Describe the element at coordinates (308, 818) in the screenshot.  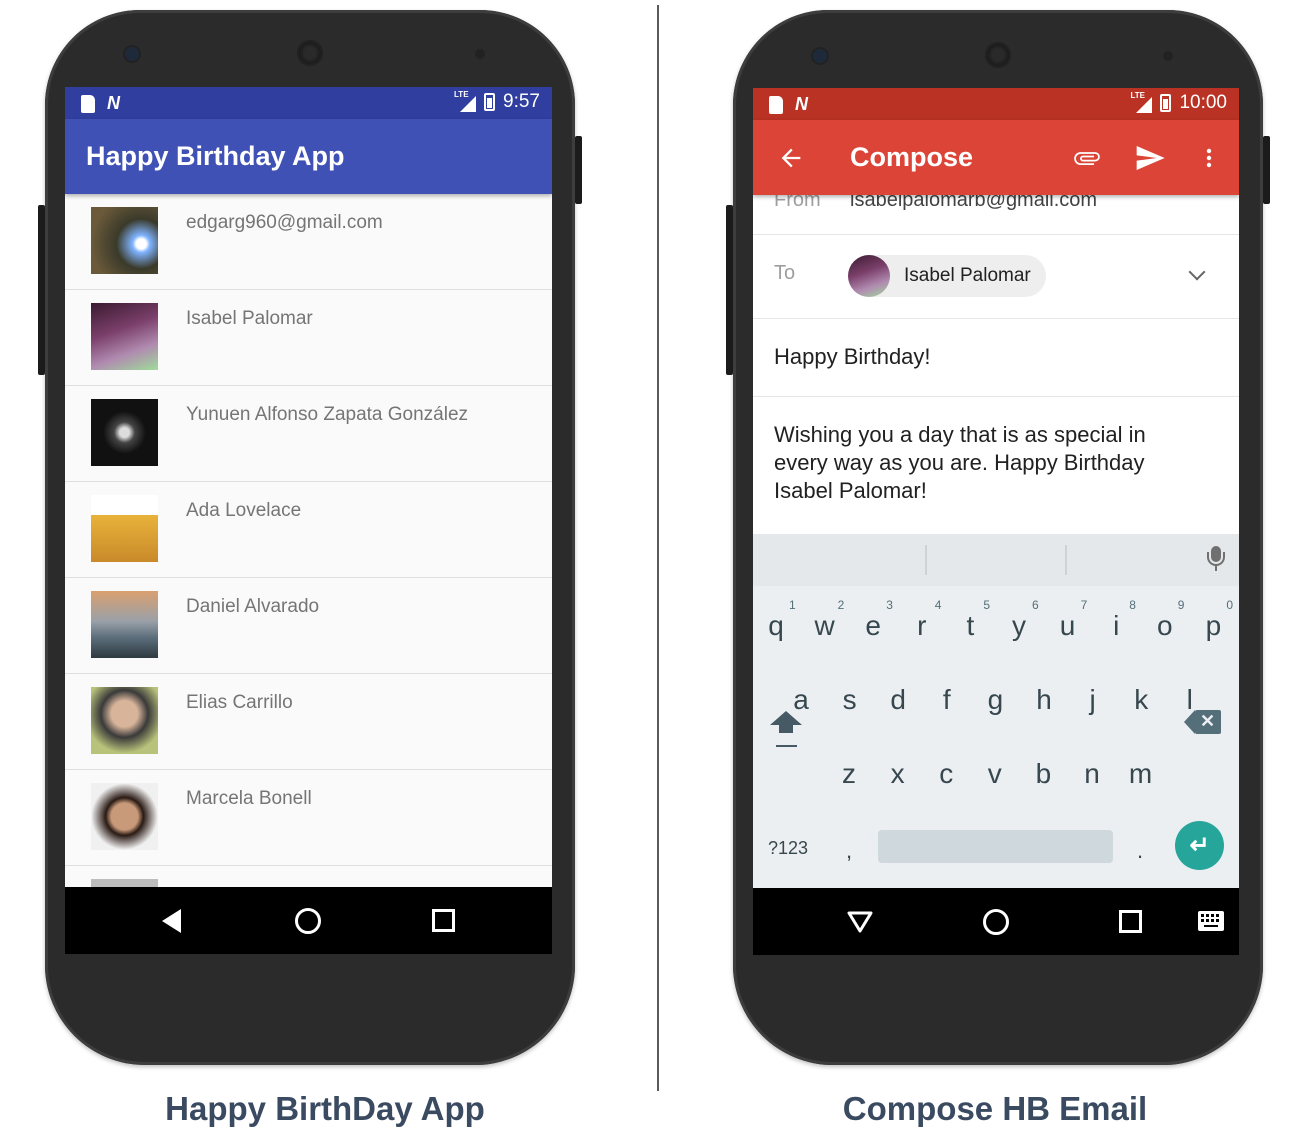
I see `contact-row: Marcela Bonell` at that location.